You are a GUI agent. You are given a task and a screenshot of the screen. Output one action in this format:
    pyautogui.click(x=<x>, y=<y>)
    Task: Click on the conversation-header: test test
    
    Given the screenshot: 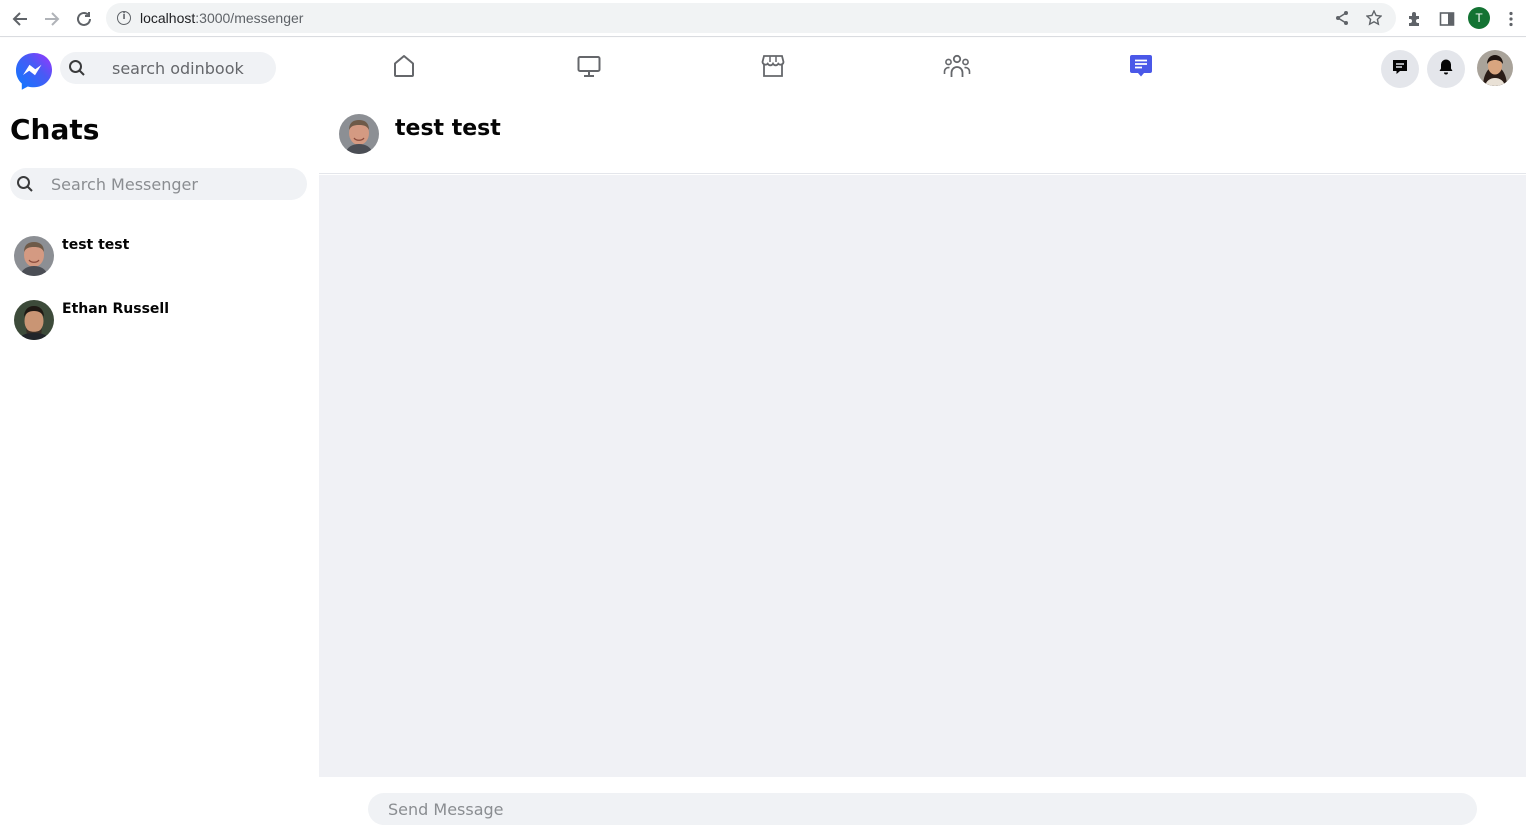 What is the action you would take?
    pyautogui.click(x=922, y=136)
    